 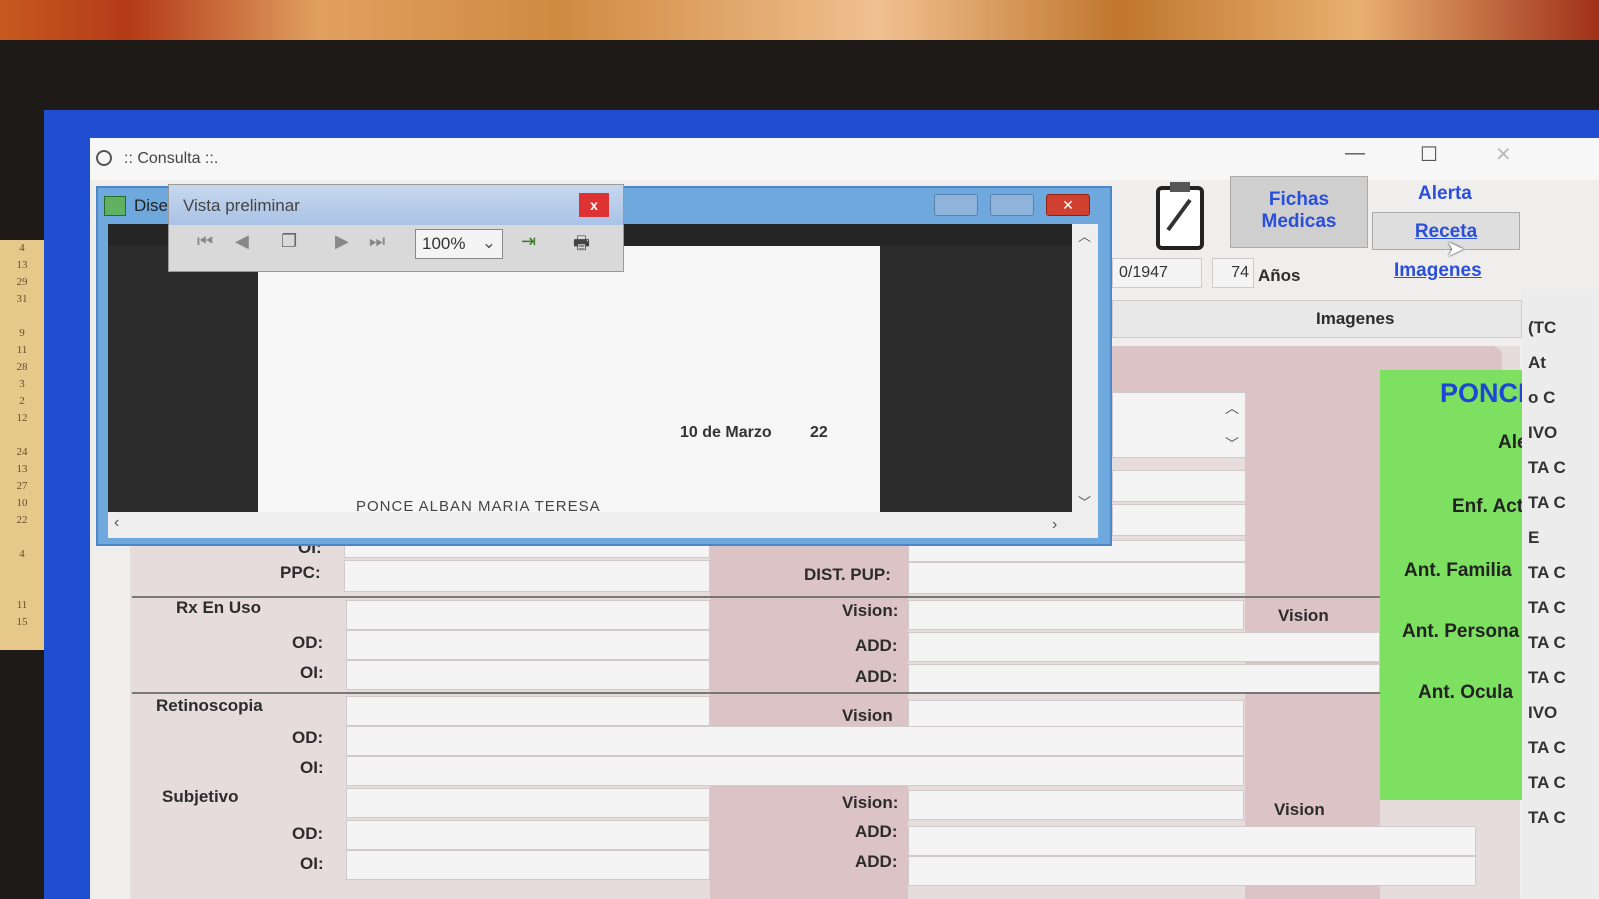 What do you see at coordinates (1054, 525) in the screenshot?
I see `scroll-right-icon: ›` at bounding box center [1054, 525].